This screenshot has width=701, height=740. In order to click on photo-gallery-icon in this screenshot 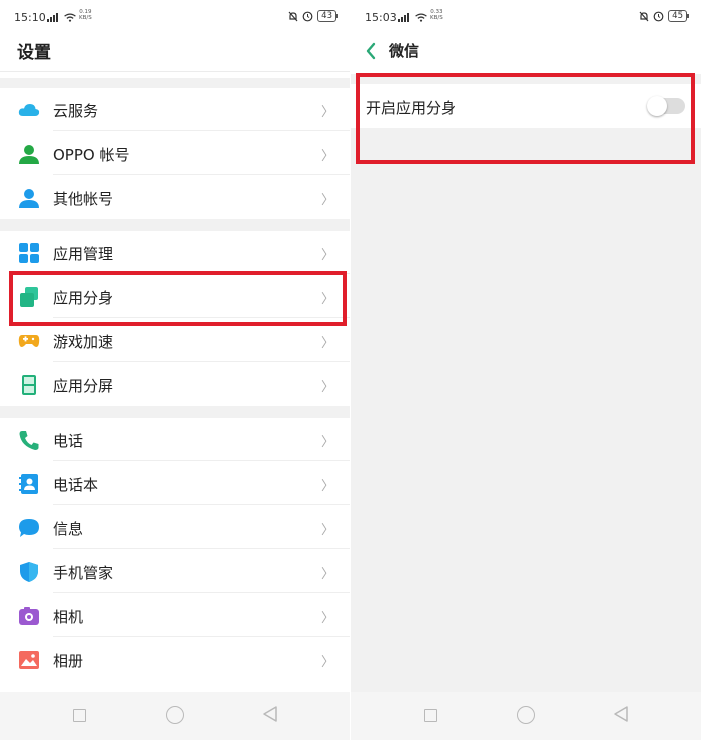, I will do `click(29, 660)`.